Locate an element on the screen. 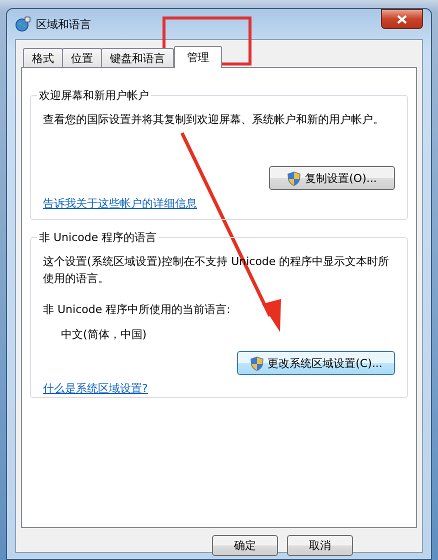  close-icon is located at coordinates (402, 19).